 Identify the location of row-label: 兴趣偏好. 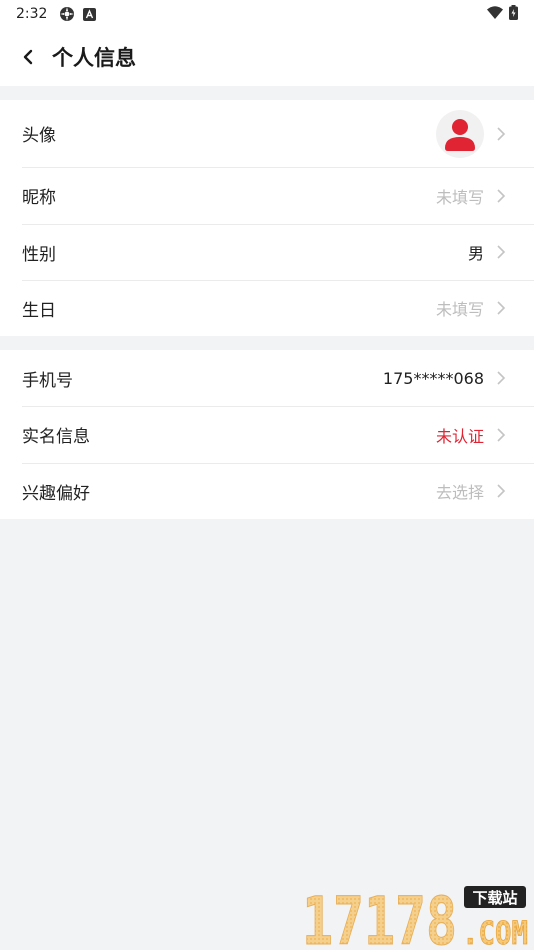
(56, 493).